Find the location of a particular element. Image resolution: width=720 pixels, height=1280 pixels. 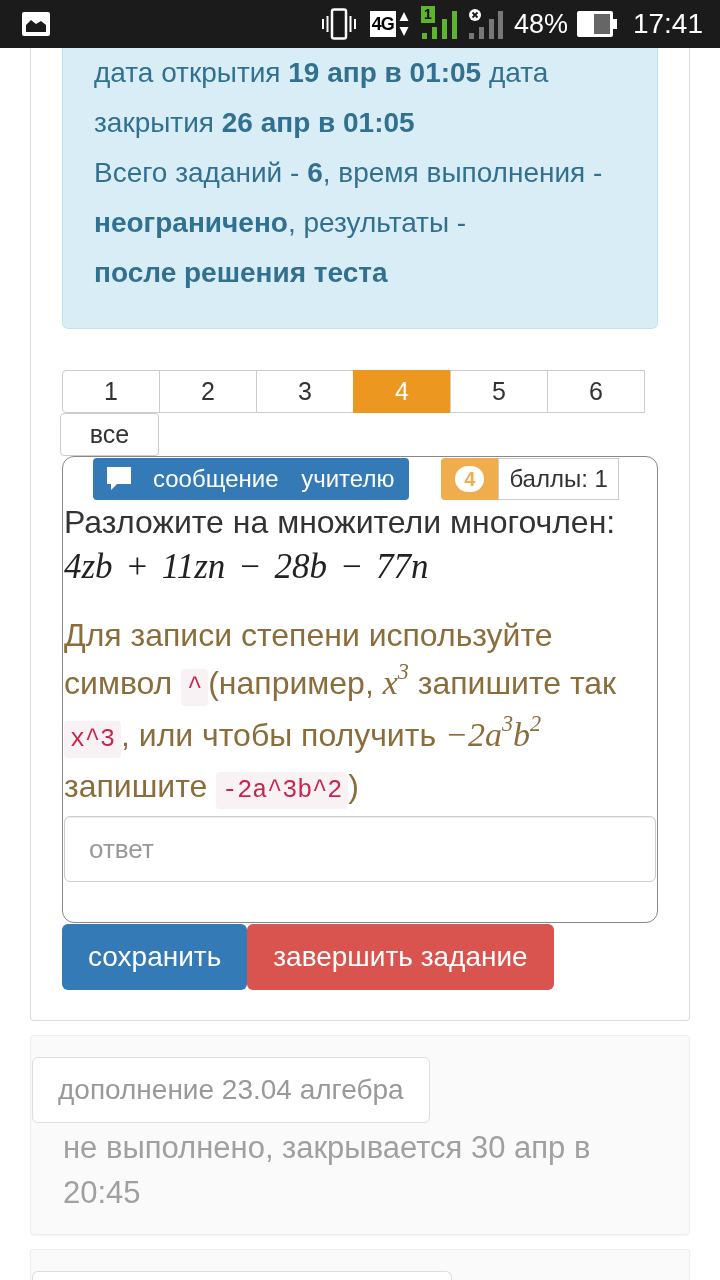

battery-percent: 48% is located at coordinates (540, 24).